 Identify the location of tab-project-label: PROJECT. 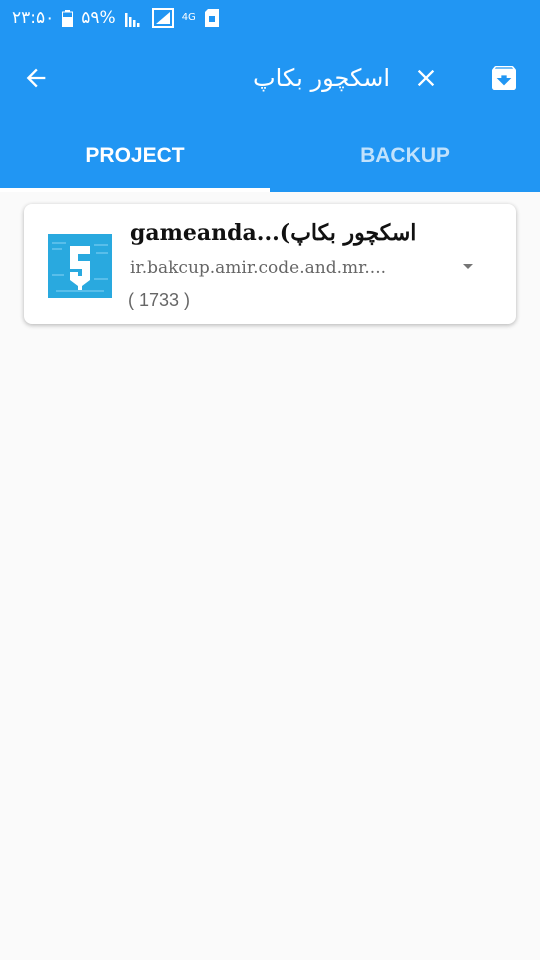
(135, 155).